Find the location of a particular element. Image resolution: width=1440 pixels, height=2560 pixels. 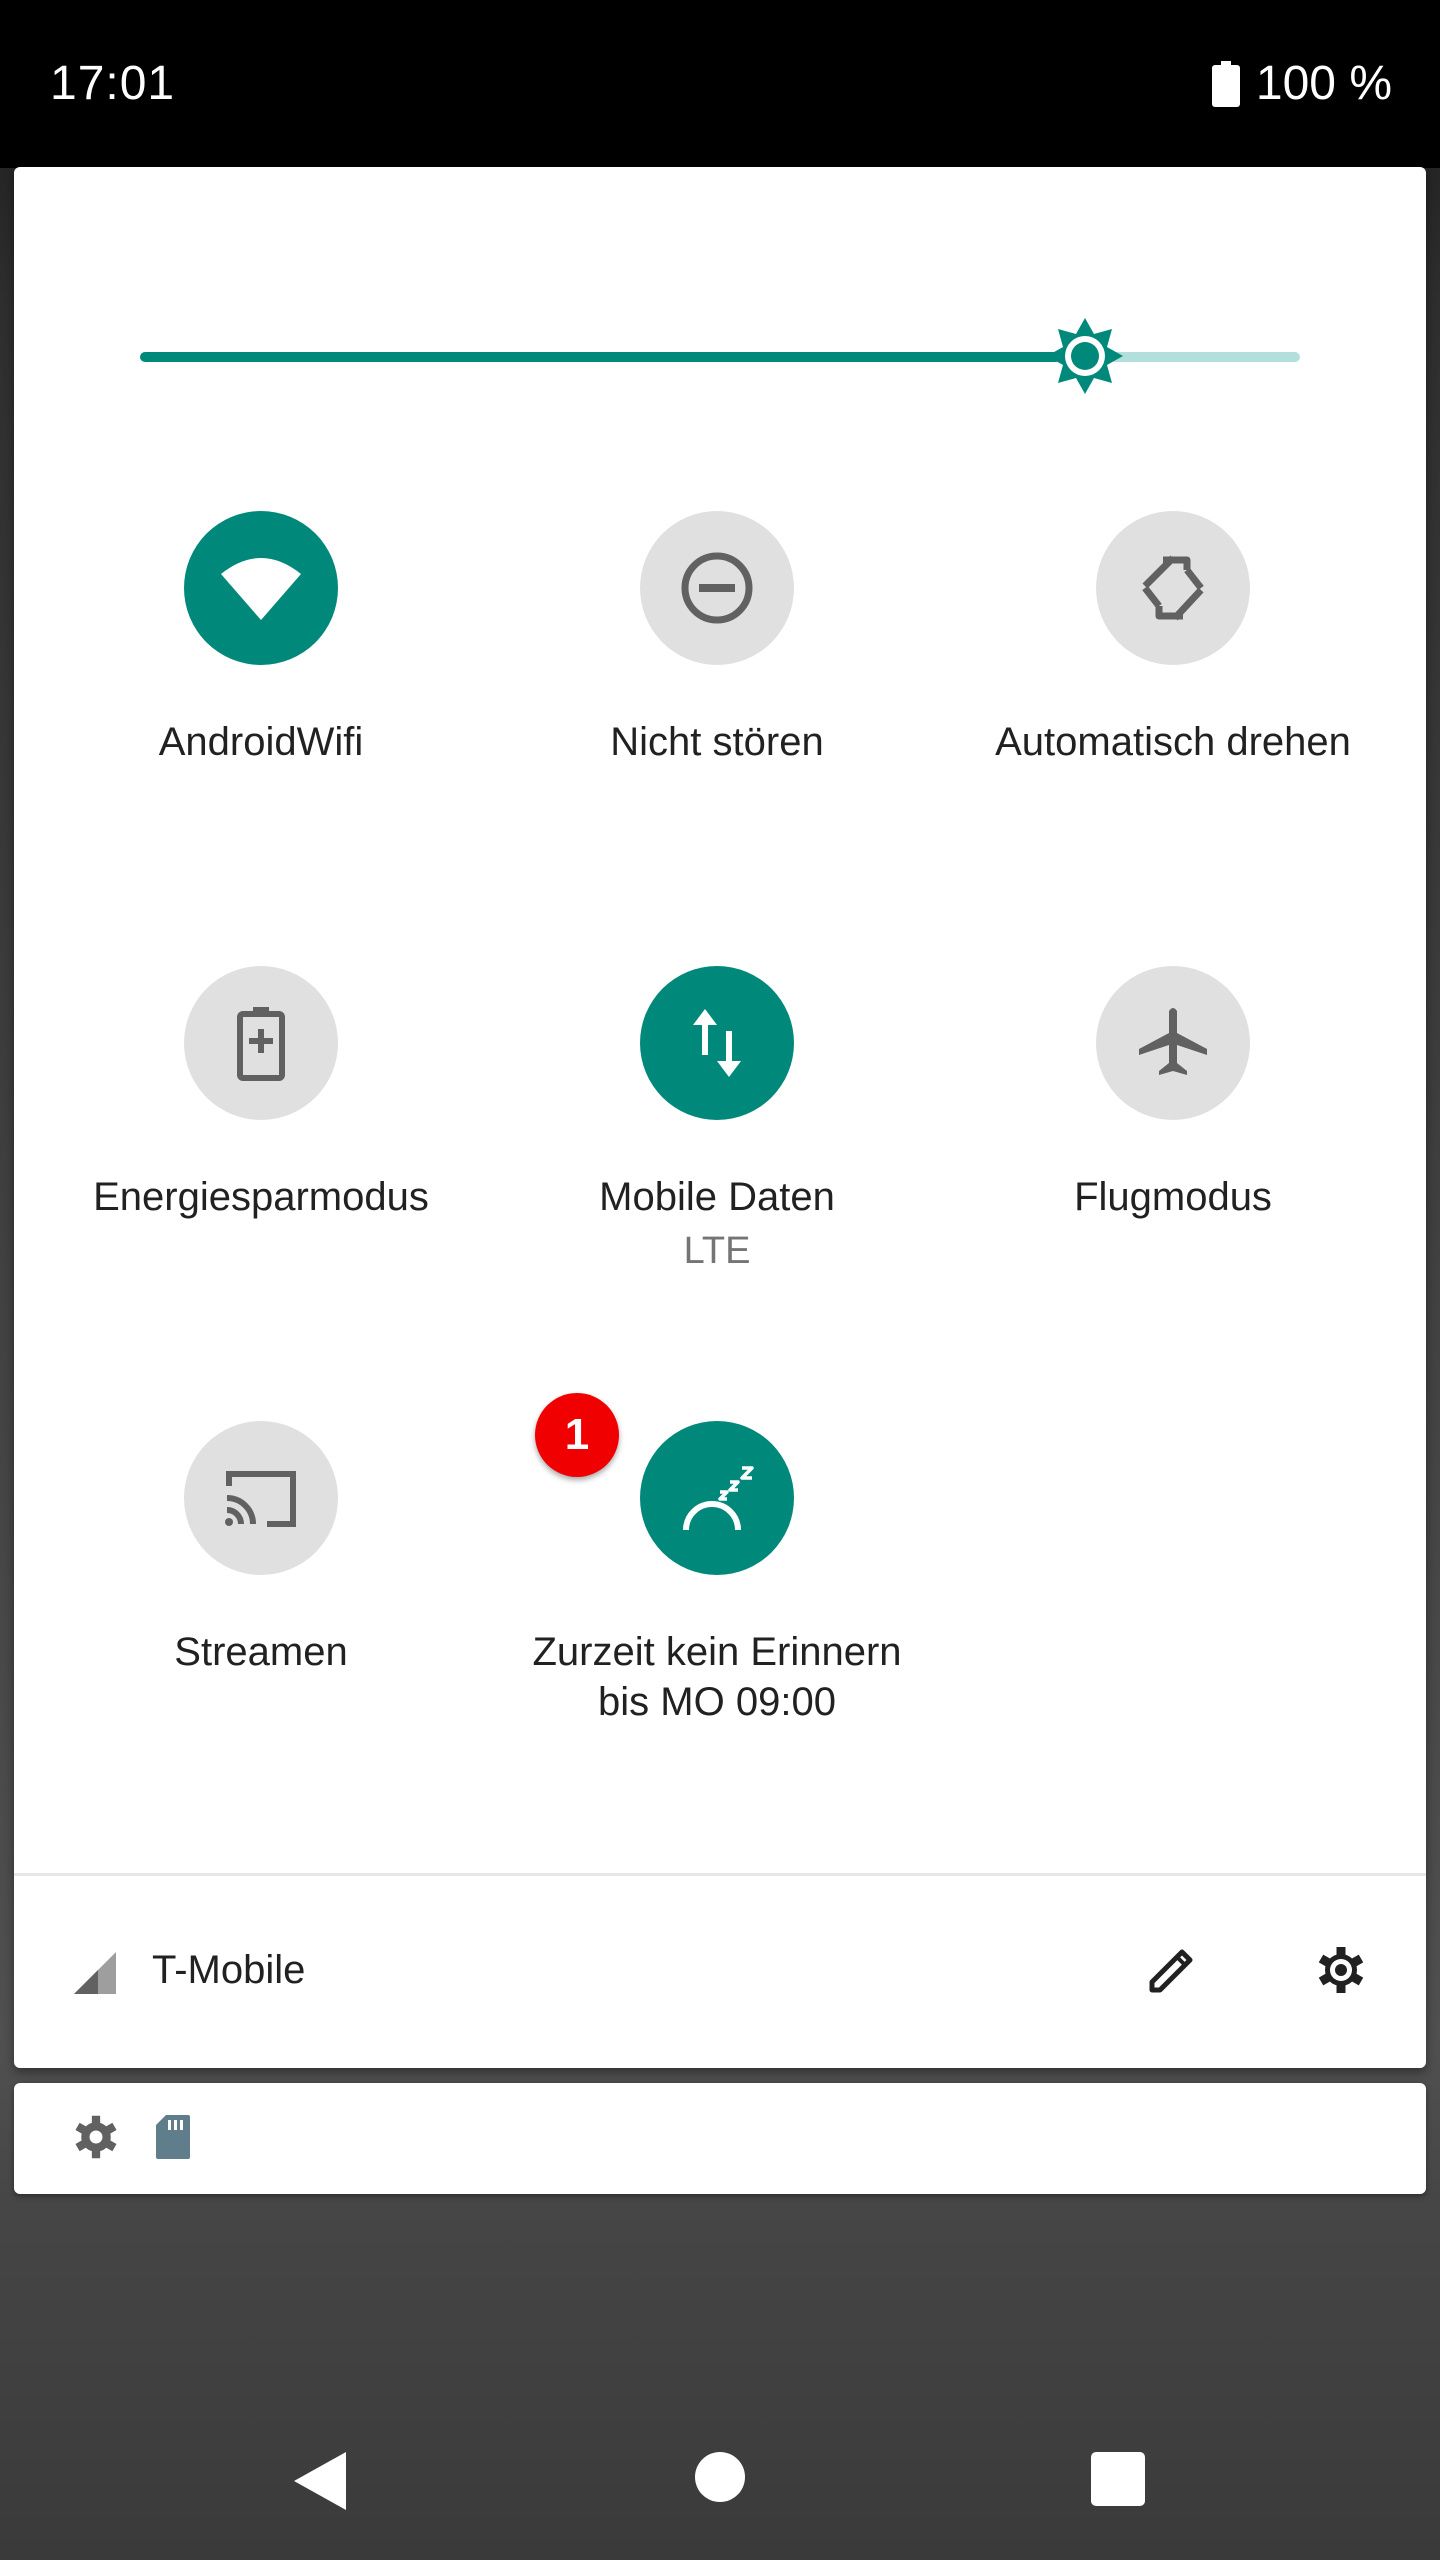

tile-mobile-data-sublabel: LTE is located at coordinates (717, 1251).